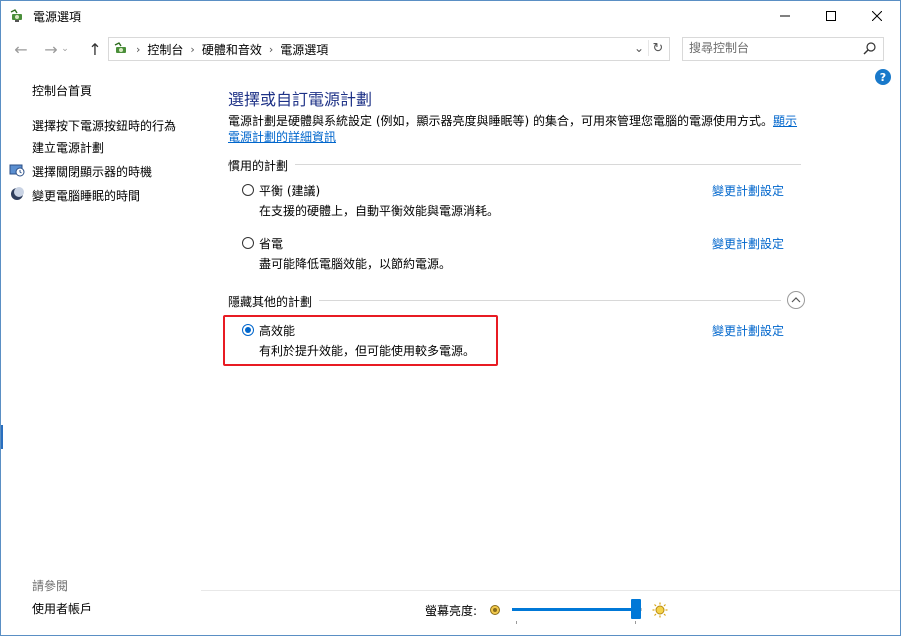 The width and height of the screenshot is (901, 636). I want to click on brightness-slider-fill, so click(574, 609).